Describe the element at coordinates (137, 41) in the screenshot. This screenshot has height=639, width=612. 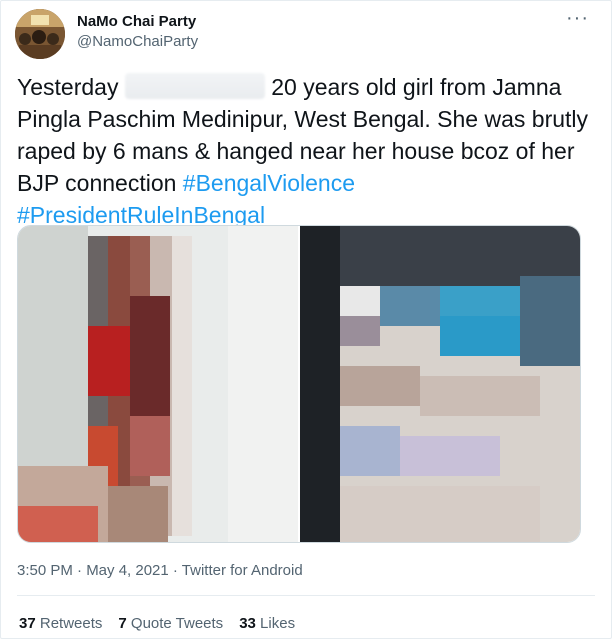
I see `user-handle: @NamoChaiParty` at that location.